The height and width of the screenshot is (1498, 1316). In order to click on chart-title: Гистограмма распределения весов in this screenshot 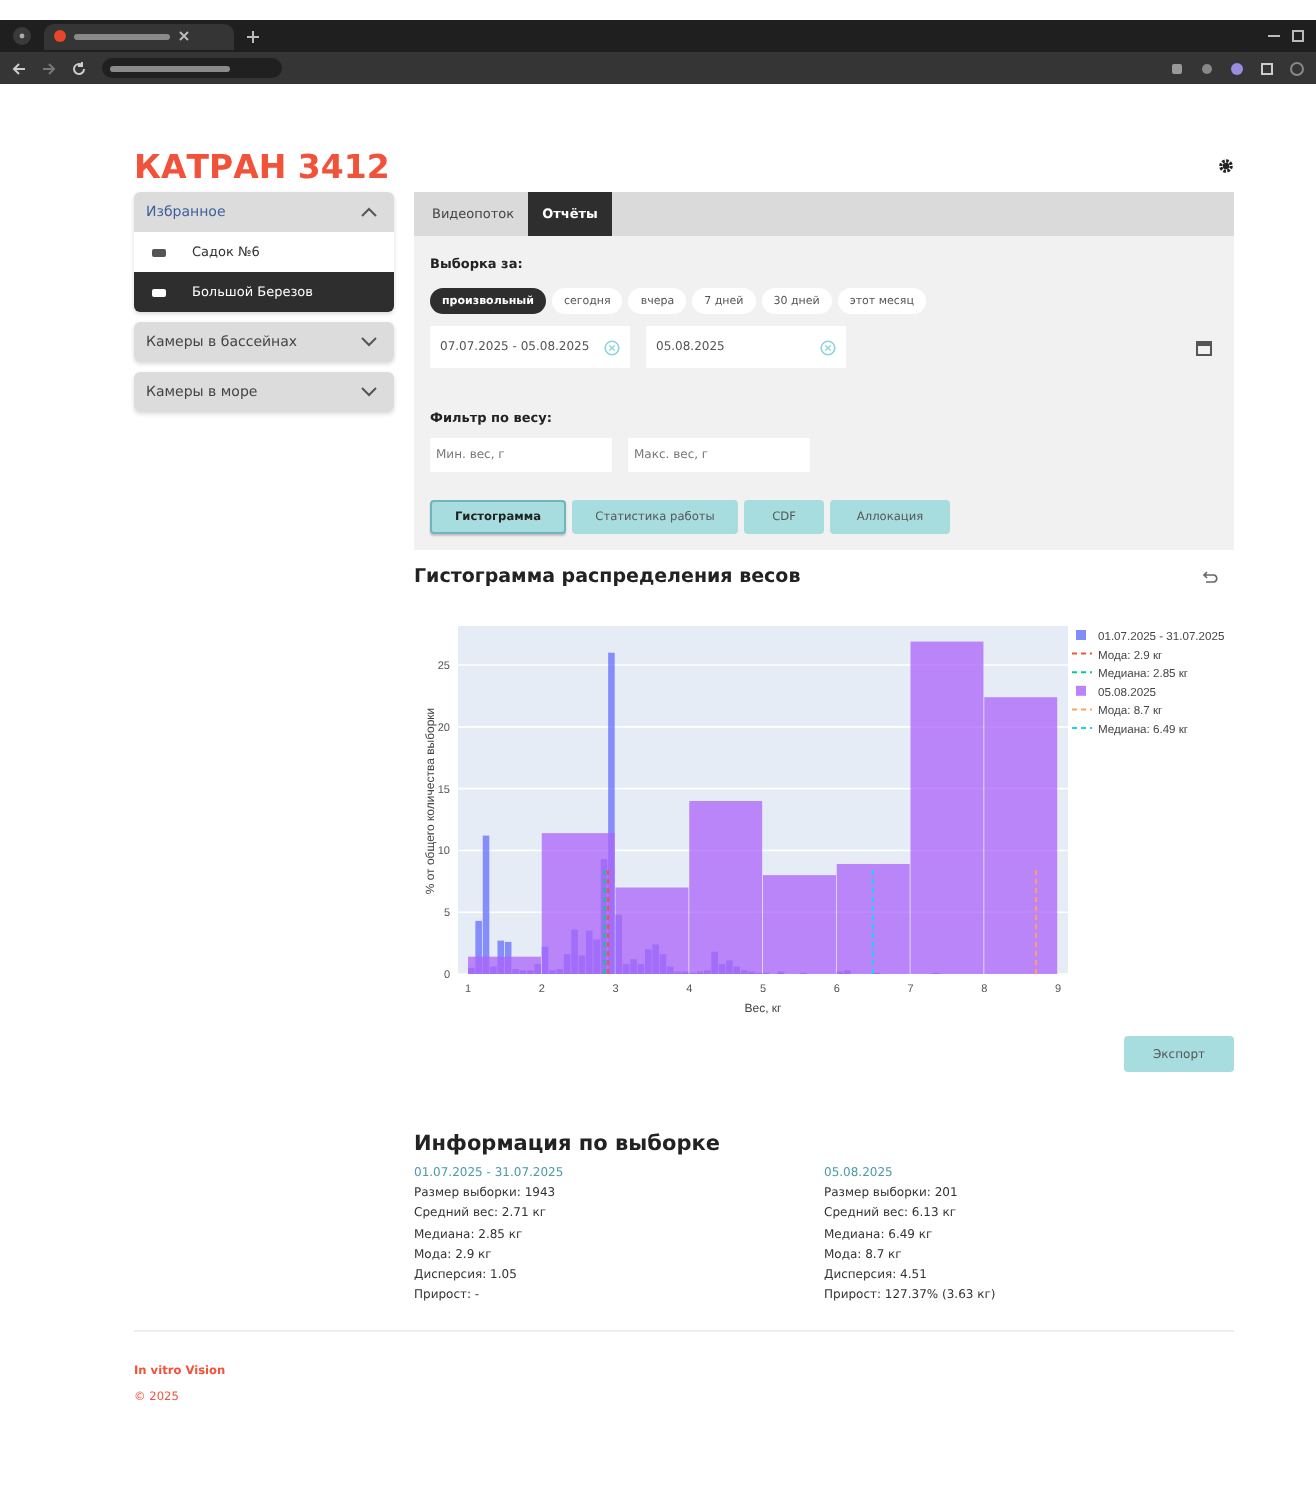, I will do `click(607, 577)`.